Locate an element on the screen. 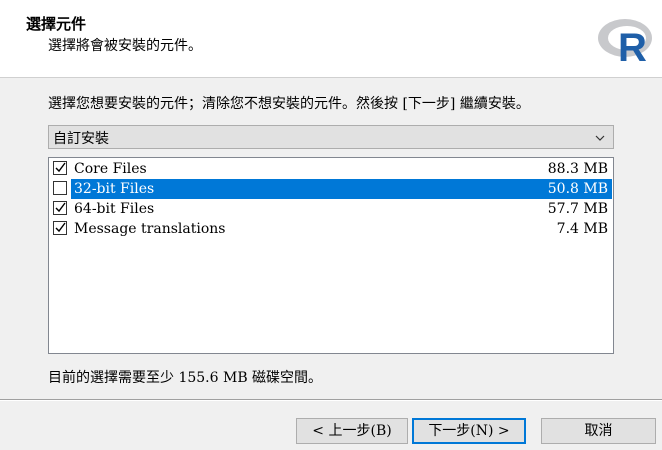 The image size is (662, 450). list-item-message-translations: Message translations 7.4 MB is located at coordinates (331, 229).